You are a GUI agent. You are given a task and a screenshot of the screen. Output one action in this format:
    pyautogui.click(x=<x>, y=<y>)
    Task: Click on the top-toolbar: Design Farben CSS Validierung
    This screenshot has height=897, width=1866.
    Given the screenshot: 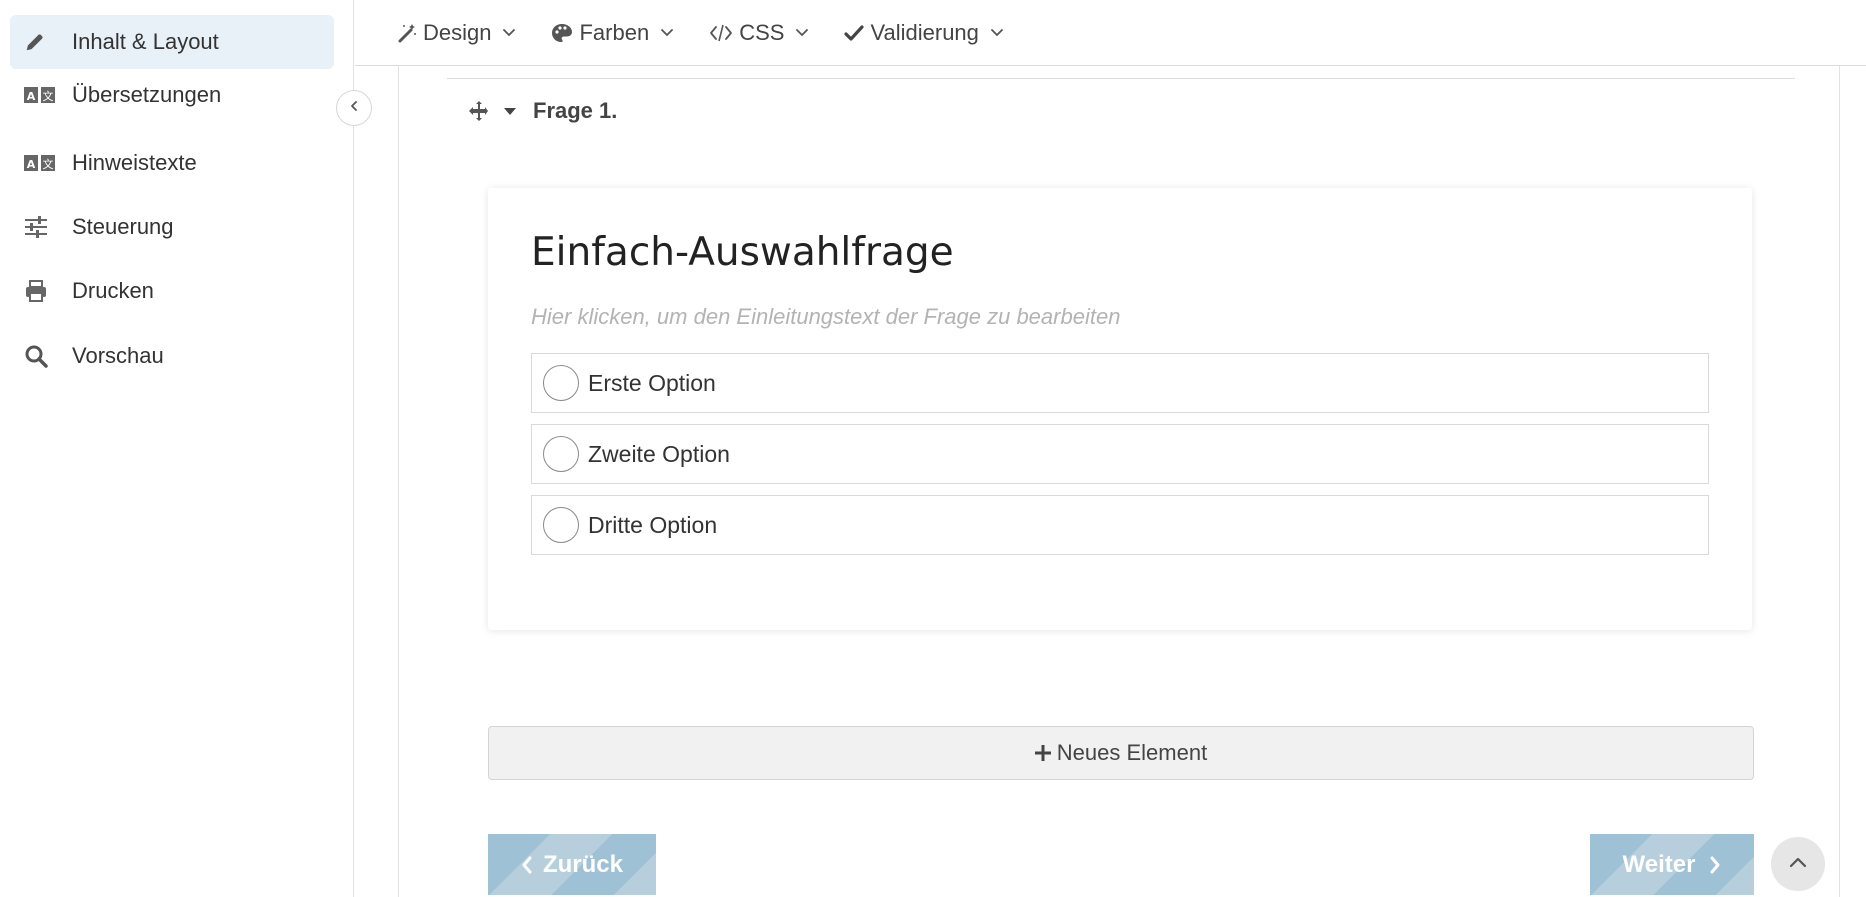 What is the action you would take?
    pyautogui.click(x=1110, y=33)
    